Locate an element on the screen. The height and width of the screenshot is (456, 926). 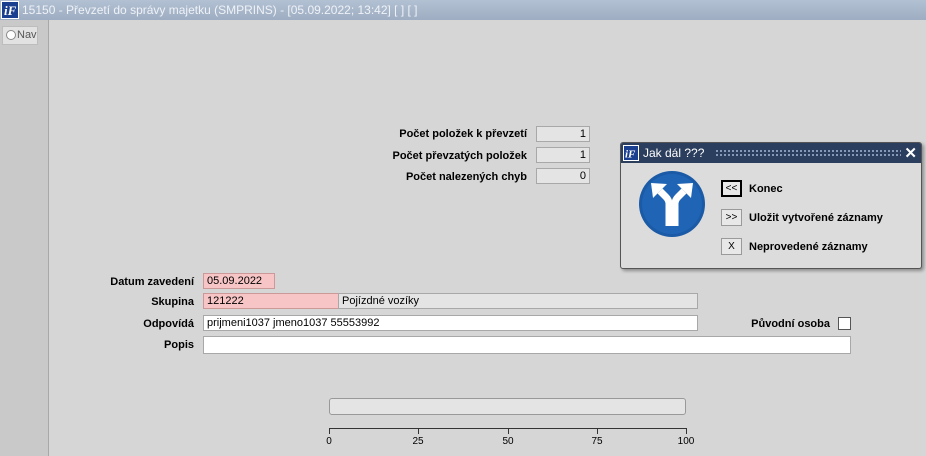
odpovida-input: prijmeni1037 jmeno1037 55553992 is located at coordinates (450, 323).